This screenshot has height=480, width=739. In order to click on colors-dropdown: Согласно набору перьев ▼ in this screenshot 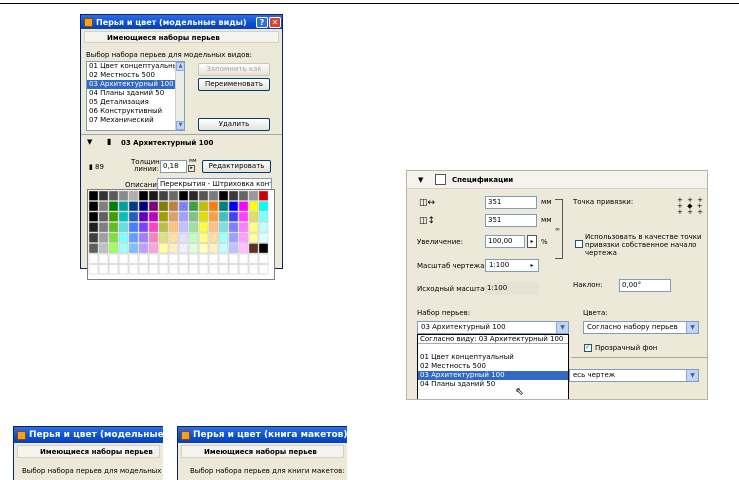, I will do `click(641, 327)`.